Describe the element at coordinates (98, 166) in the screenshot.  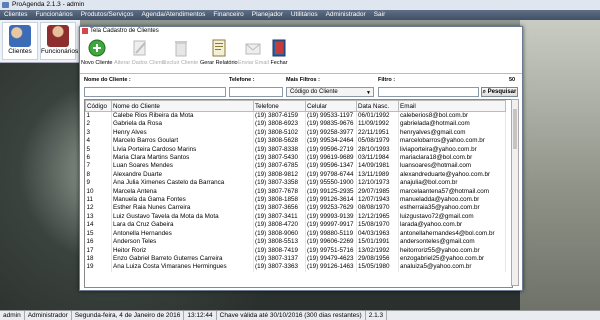
I see `table-cell: 7` at that location.